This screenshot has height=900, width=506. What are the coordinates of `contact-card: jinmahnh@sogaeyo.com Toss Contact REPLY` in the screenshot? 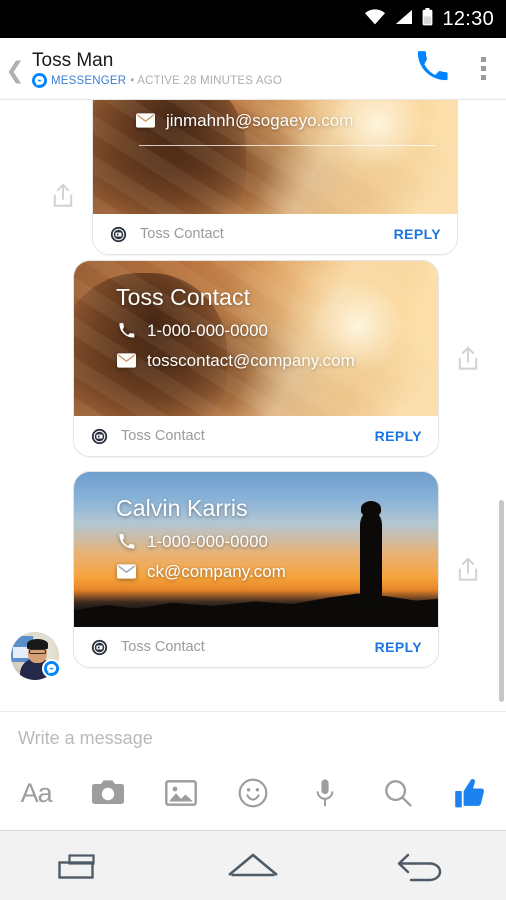 It's located at (275, 177).